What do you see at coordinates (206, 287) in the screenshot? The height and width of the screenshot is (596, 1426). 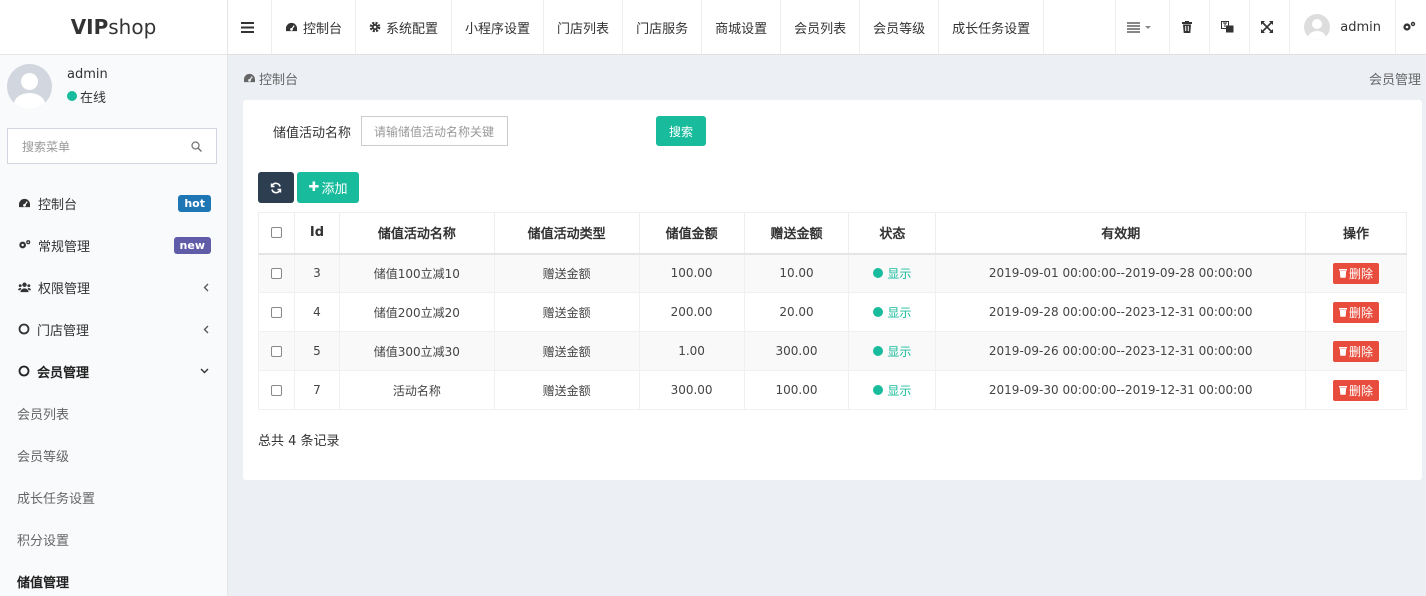 I see `chevron-left-icon` at bounding box center [206, 287].